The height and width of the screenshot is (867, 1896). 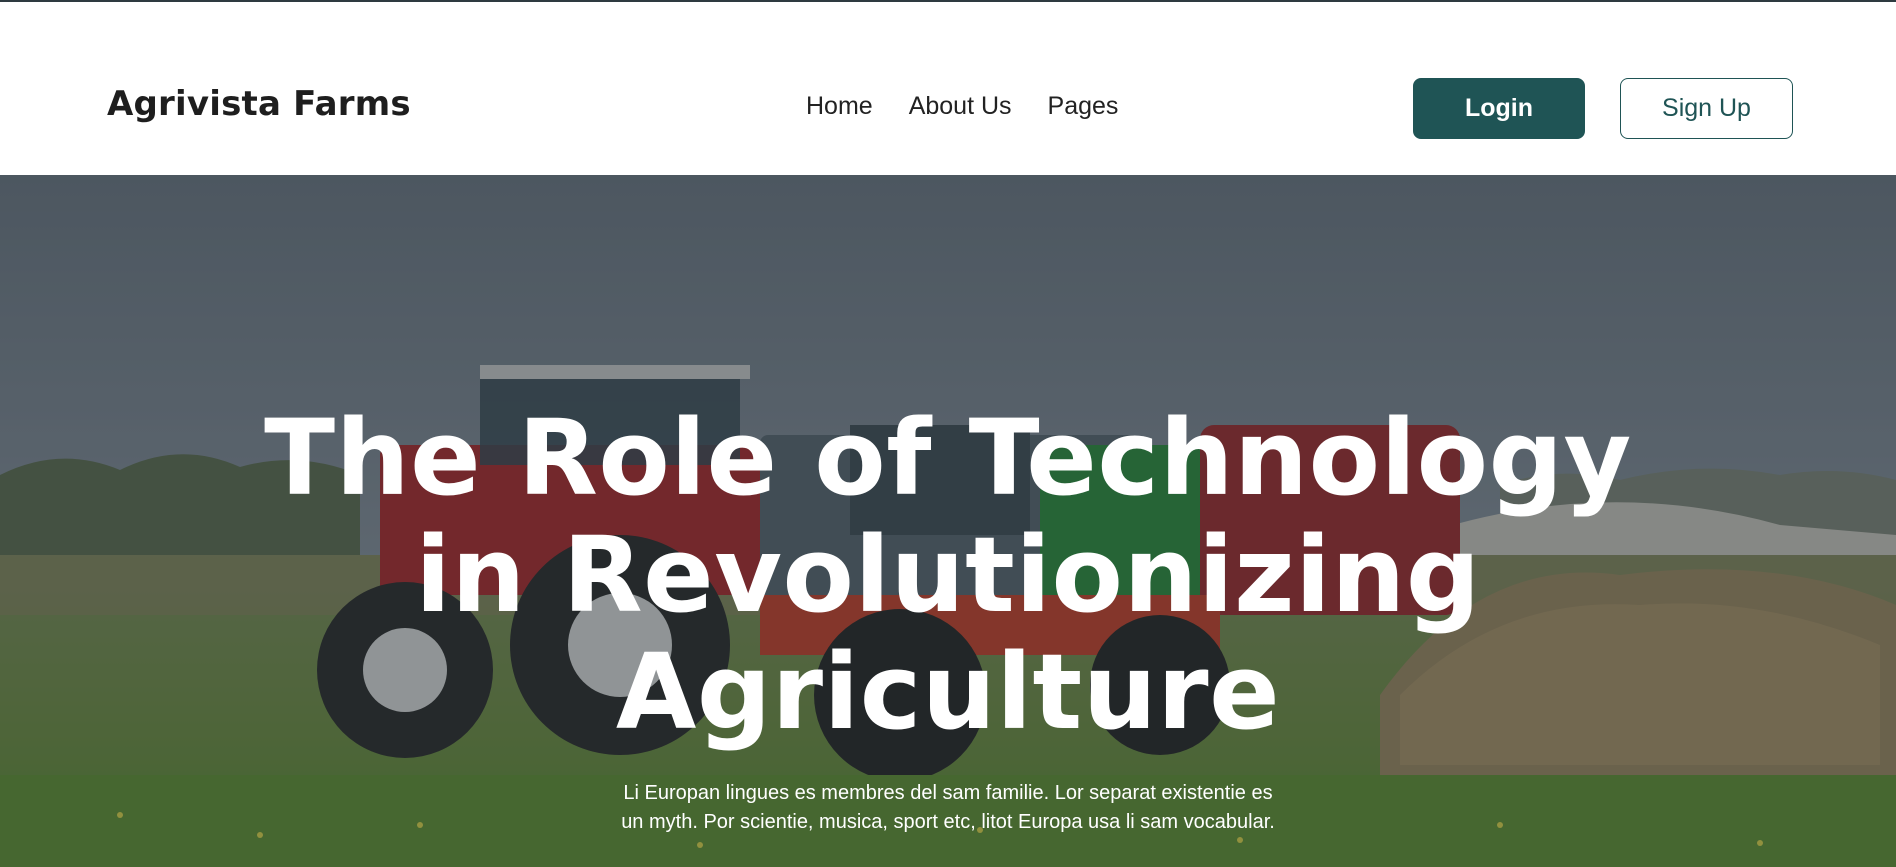 What do you see at coordinates (1706, 108) in the screenshot?
I see `signup-button: Sign Up` at bounding box center [1706, 108].